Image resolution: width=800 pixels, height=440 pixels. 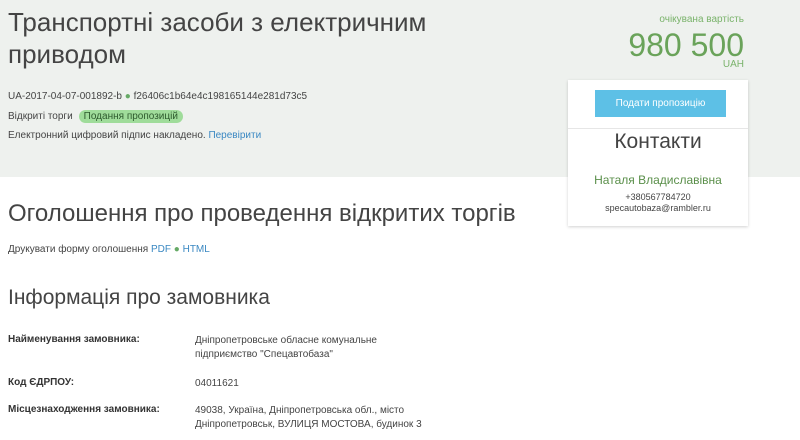 I want to click on status-badge: Подання пропозицій, so click(x=130, y=116).